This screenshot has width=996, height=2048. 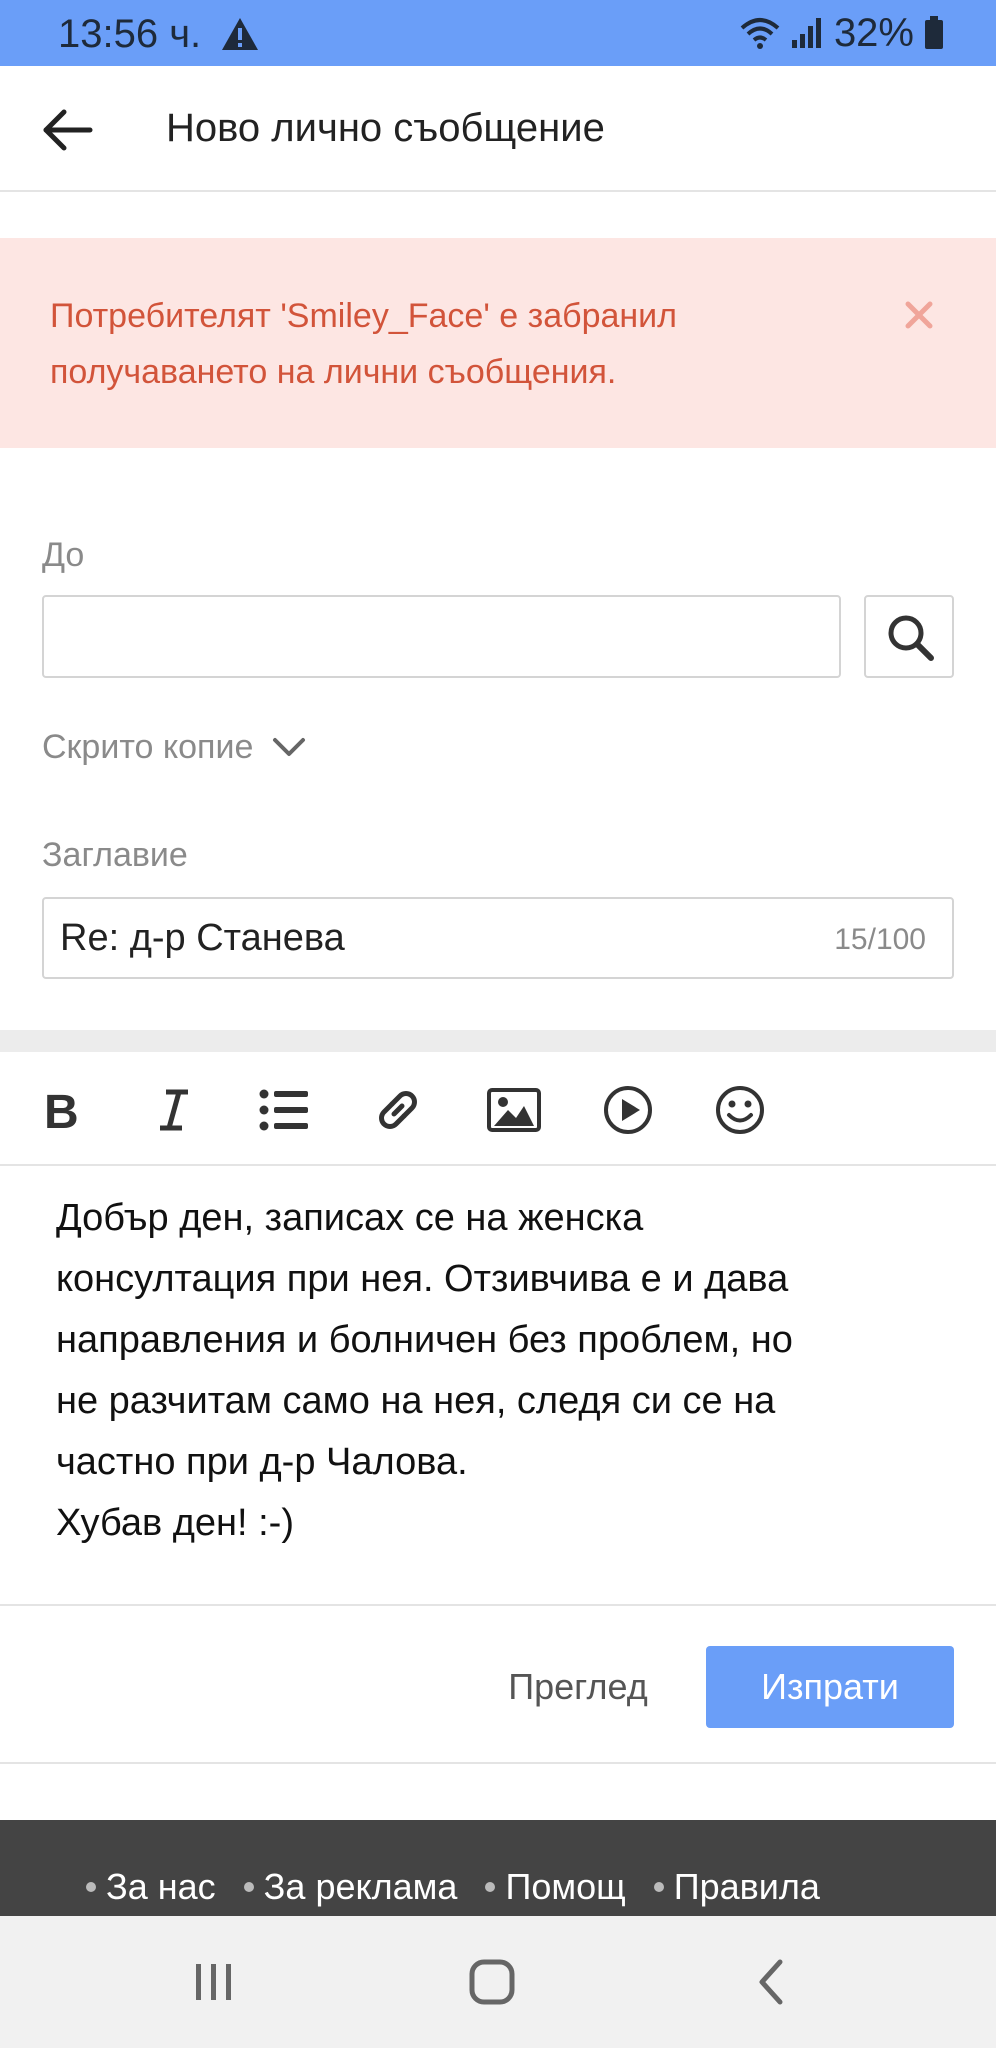 What do you see at coordinates (772, 1982) in the screenshot?
I see `back-icon` at bounding box center [772, 1982].